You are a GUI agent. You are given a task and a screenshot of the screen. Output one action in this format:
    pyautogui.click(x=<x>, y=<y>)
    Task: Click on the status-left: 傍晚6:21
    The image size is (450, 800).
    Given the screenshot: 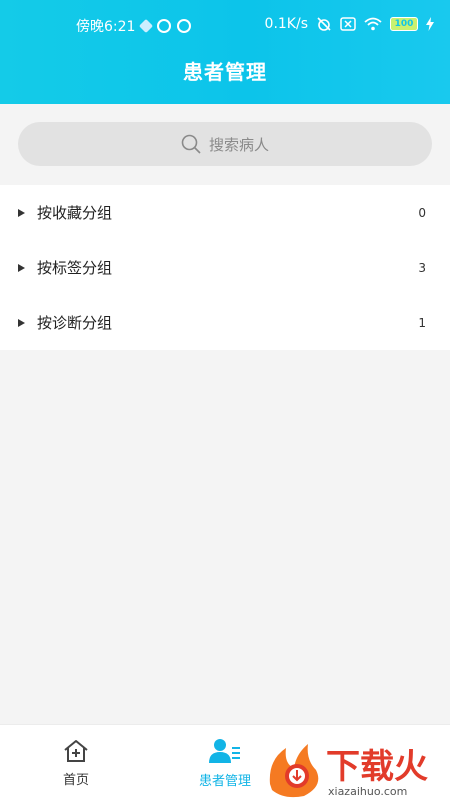 What is the action you would take?
    pyautogui.click(x=134, y=26)
    